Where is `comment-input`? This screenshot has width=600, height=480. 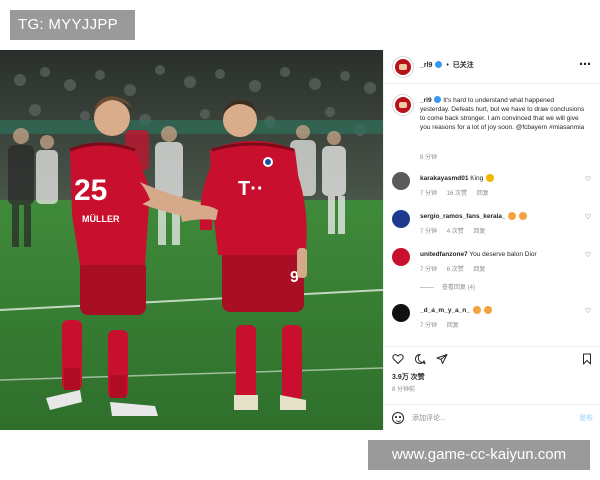
comment-input is located at coordinates (487, 418).